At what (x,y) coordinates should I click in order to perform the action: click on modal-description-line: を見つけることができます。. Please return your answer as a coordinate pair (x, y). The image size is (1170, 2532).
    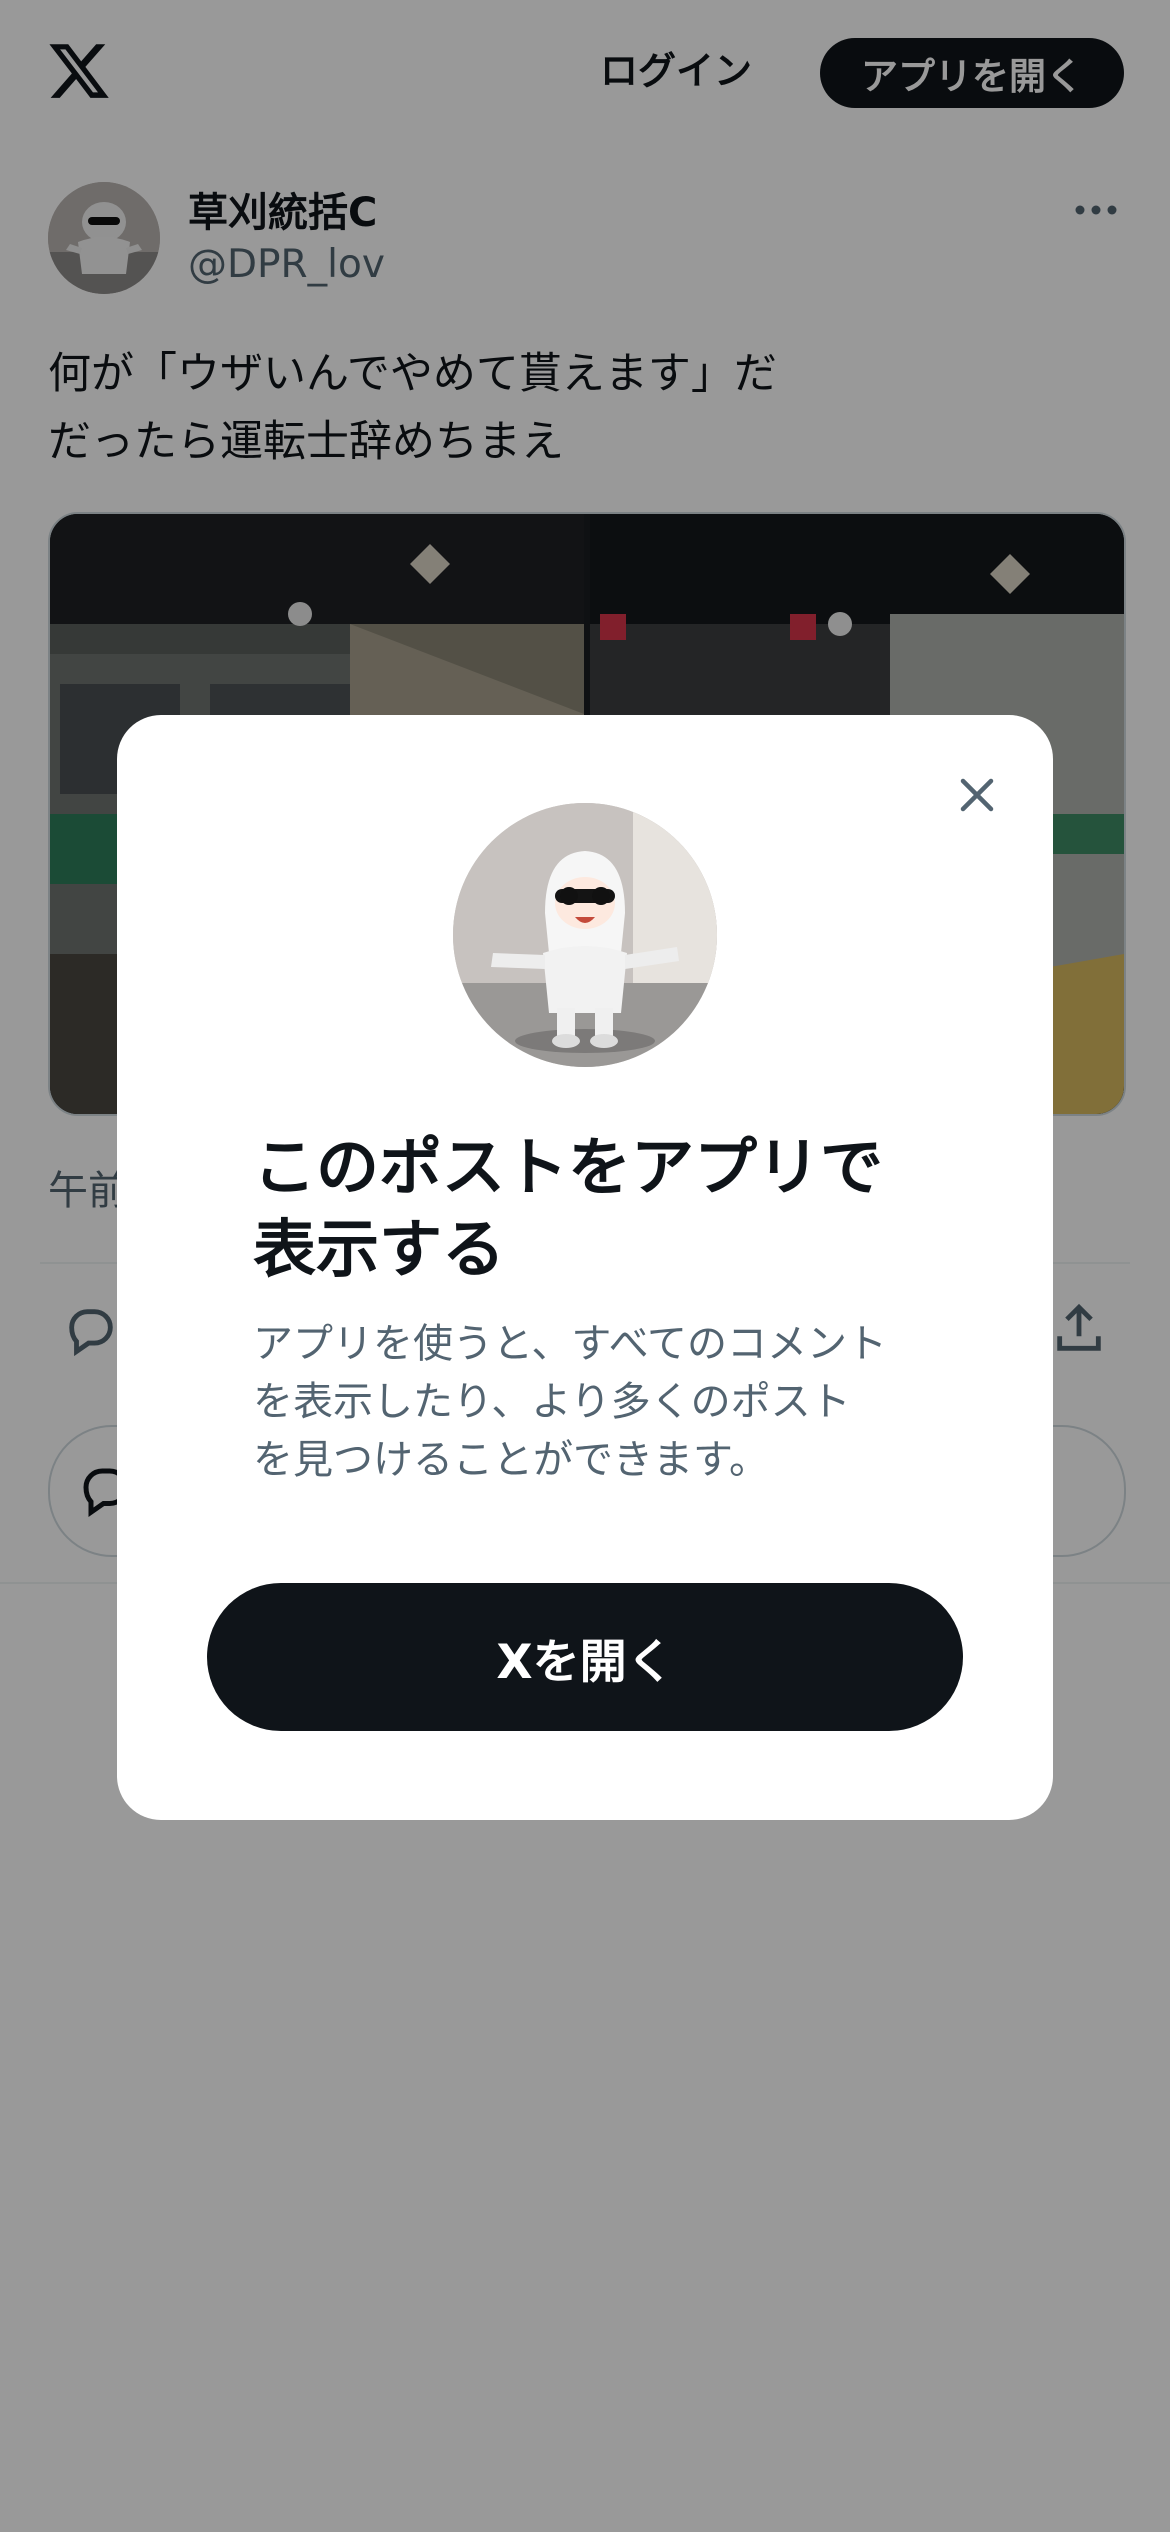
    Looking at the image, I should click on (511, 1460).